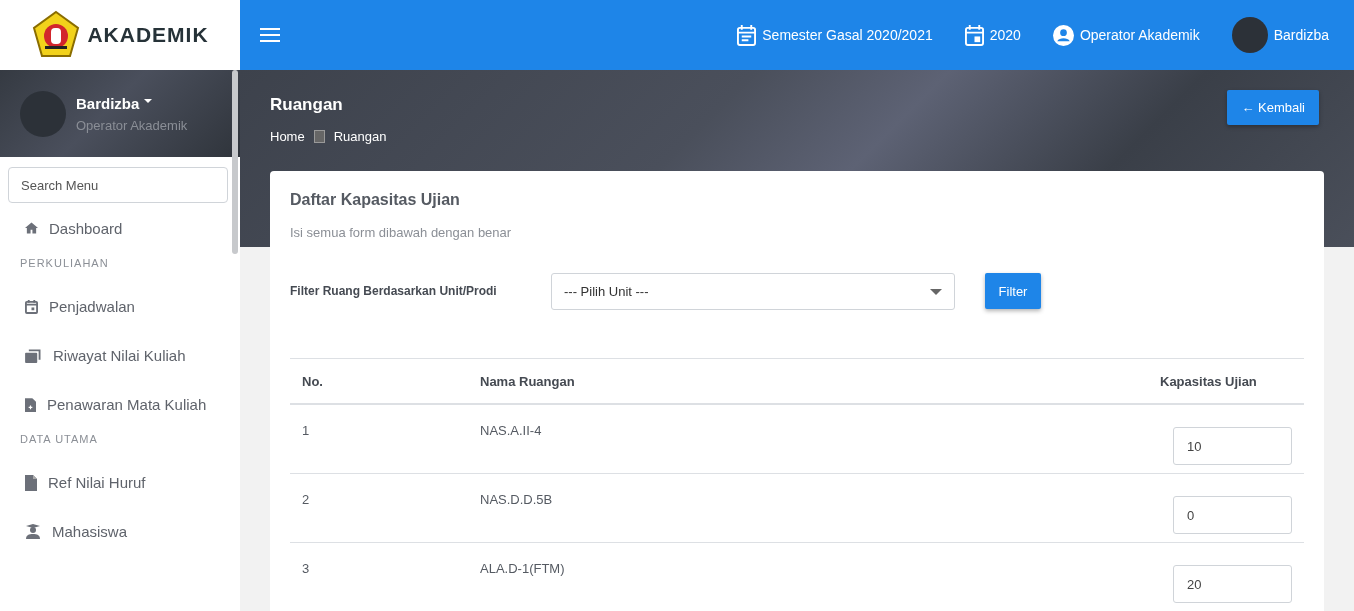  Describe the element at coordinates (1005, 35) in the screenshot. I see `year-label: 2020` at that location.